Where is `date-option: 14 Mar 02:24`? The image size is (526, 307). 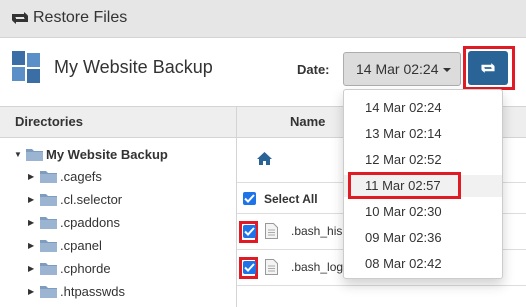
date-option: 14 Mar 02:24 is located at coordinates (423, 108).